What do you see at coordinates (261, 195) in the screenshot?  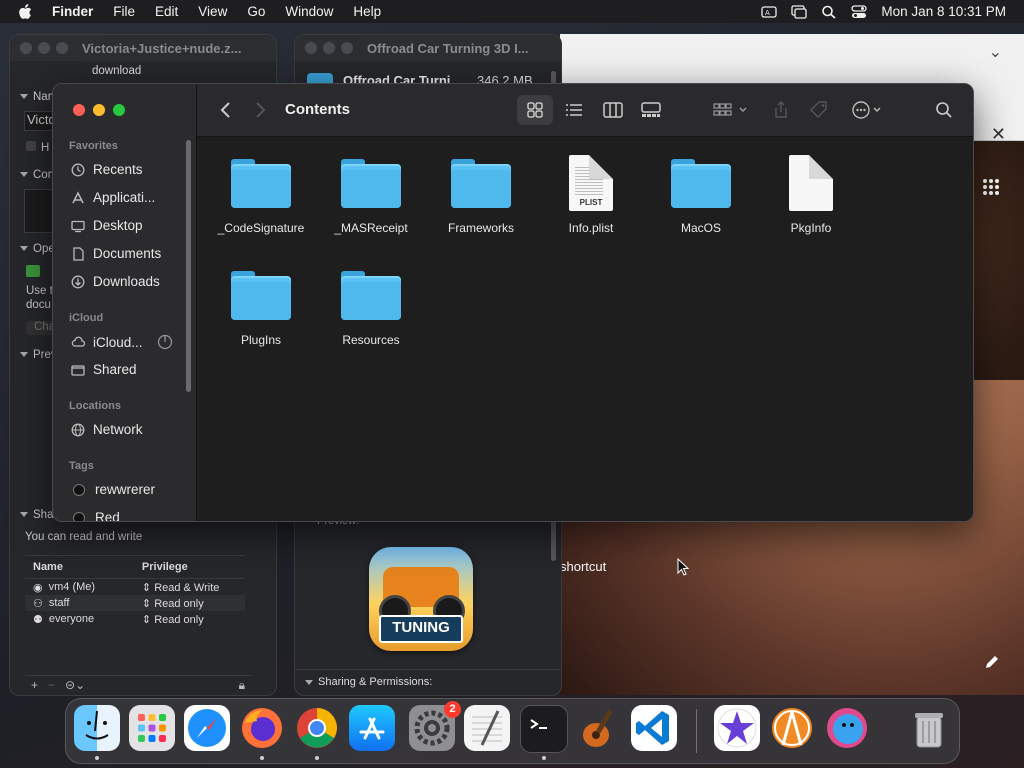 I see `folder-item: _CodeSignature` at bounding box center [261, 195].